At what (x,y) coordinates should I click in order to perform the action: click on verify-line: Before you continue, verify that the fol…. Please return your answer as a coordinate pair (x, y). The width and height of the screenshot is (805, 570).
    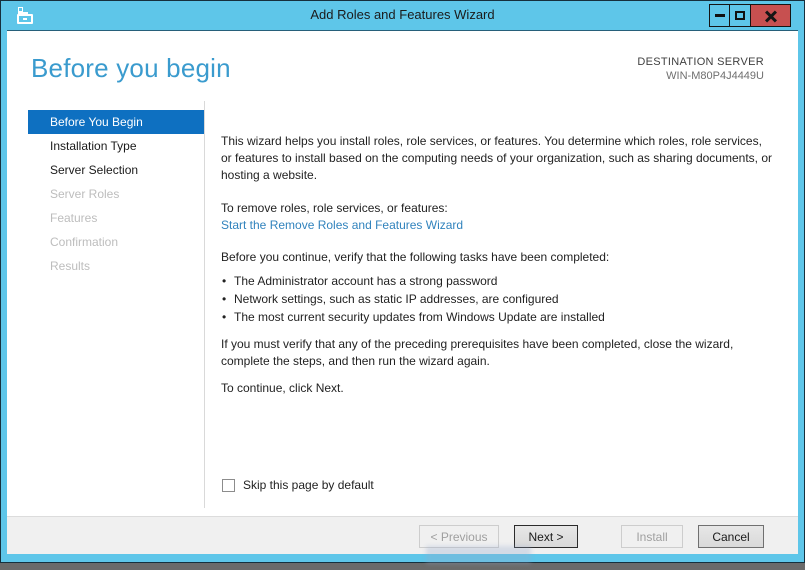
    Looking at the image, I should click on (415, 257).